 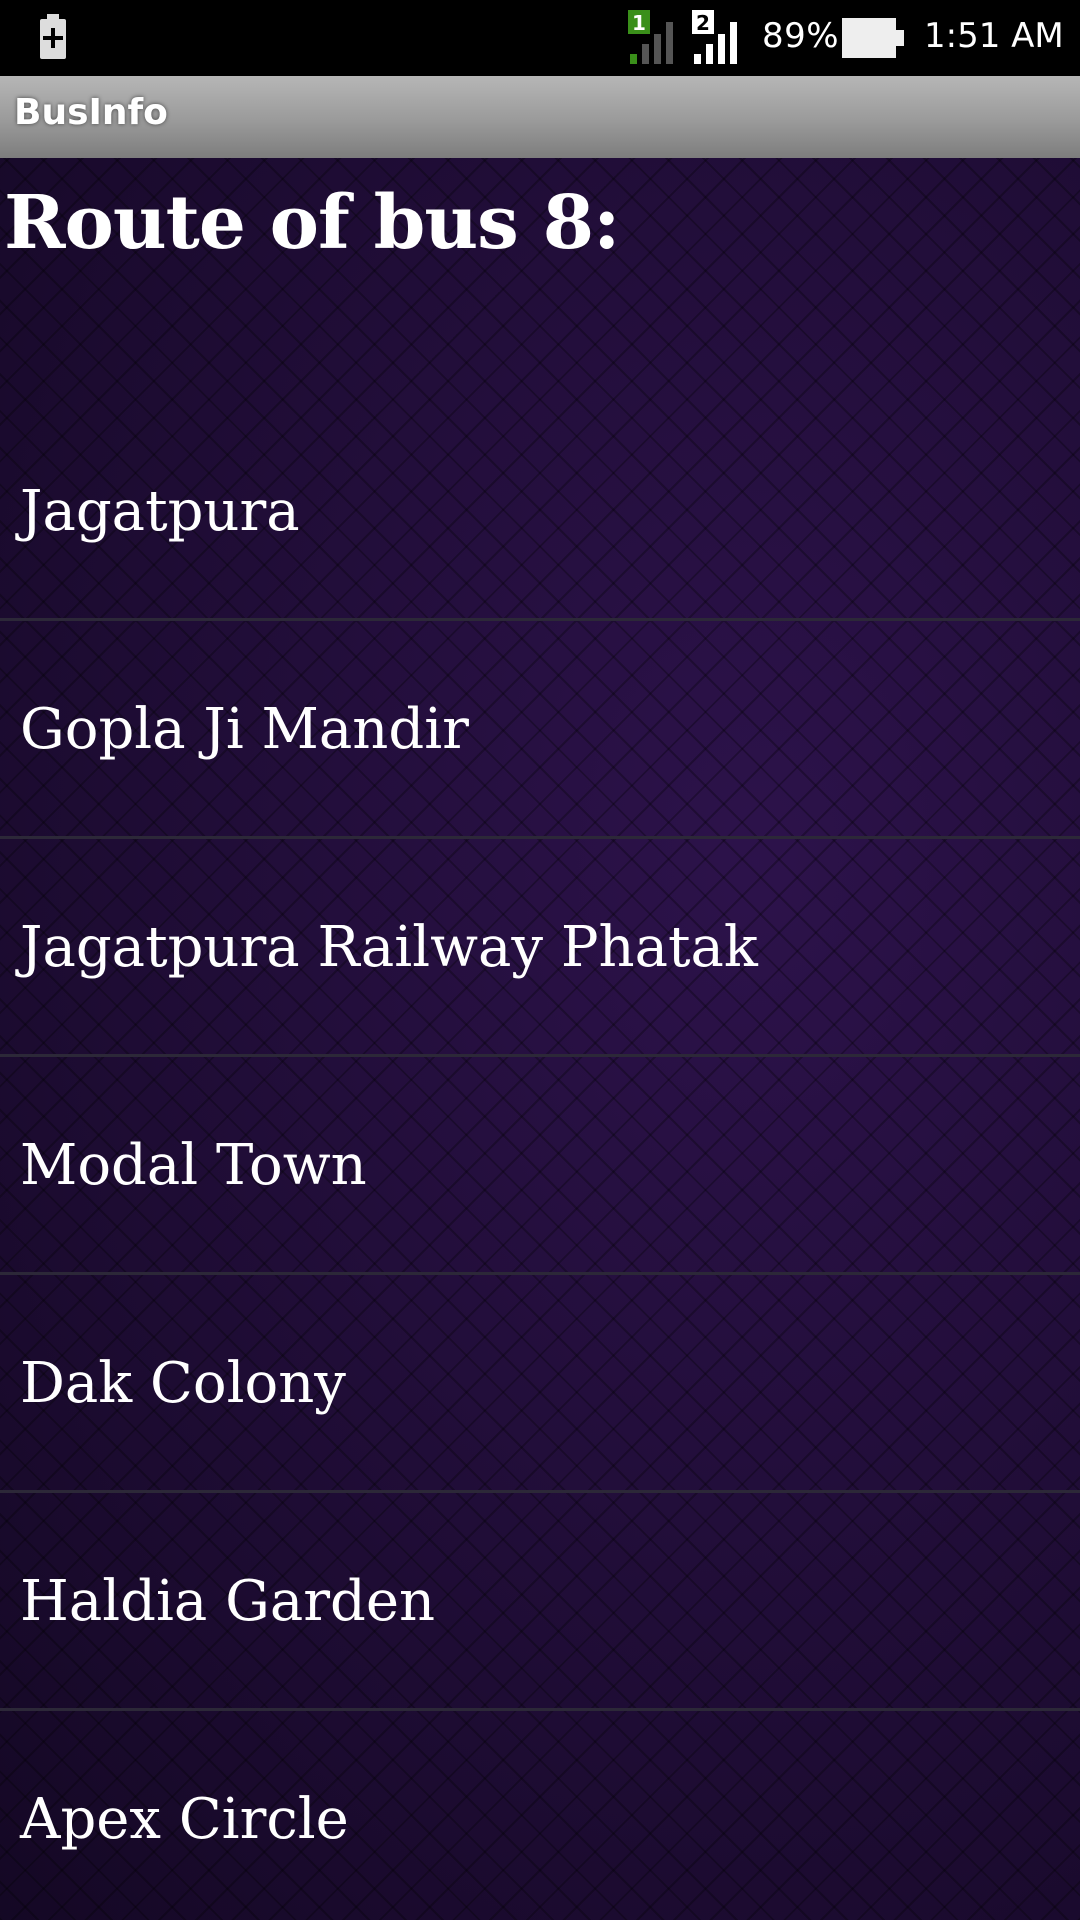 I want to click on signal-sim2-icon: 2, so click(x=714, y=37).